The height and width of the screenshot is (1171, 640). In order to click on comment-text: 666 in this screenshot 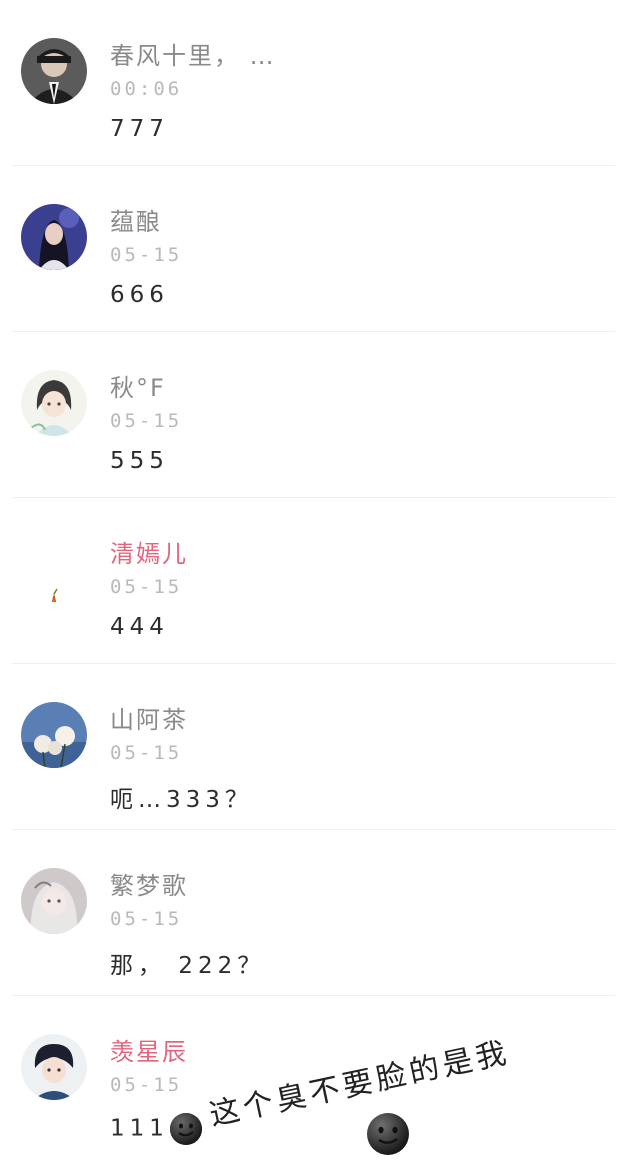, I will do `click(139, 295)`.